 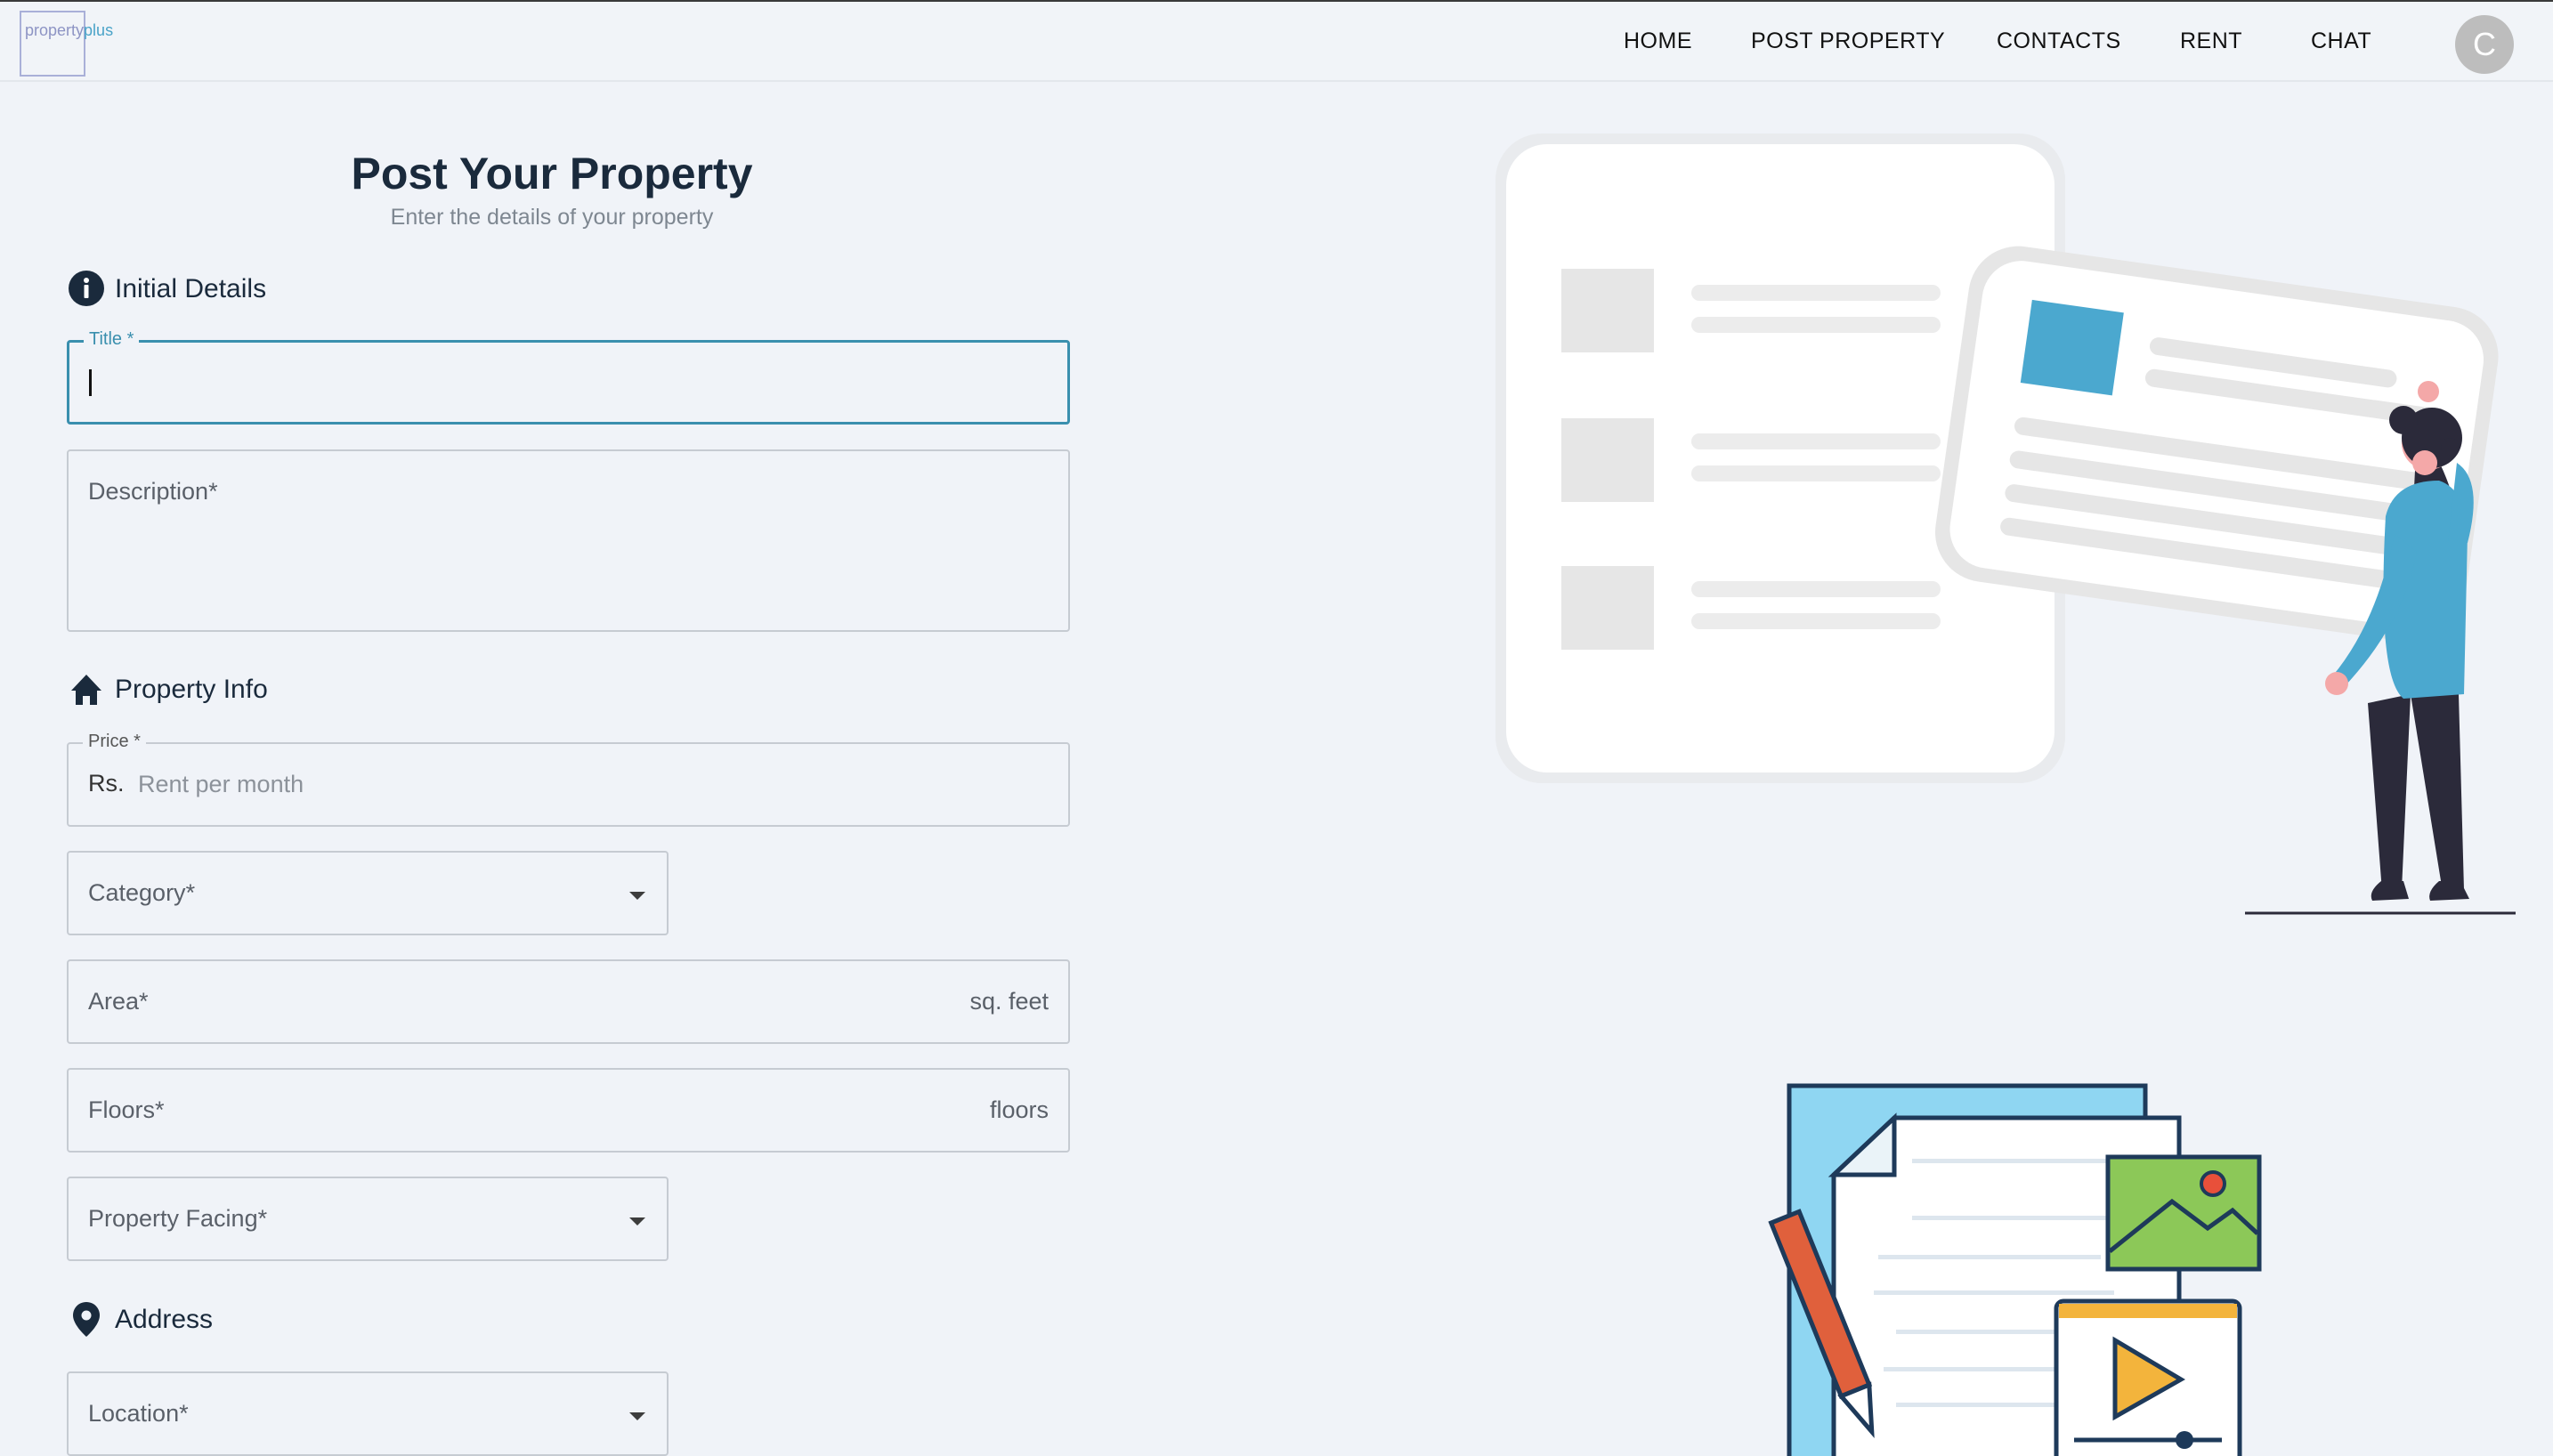 I want to click on price-label-text: Price, so click(x=108, y=741).